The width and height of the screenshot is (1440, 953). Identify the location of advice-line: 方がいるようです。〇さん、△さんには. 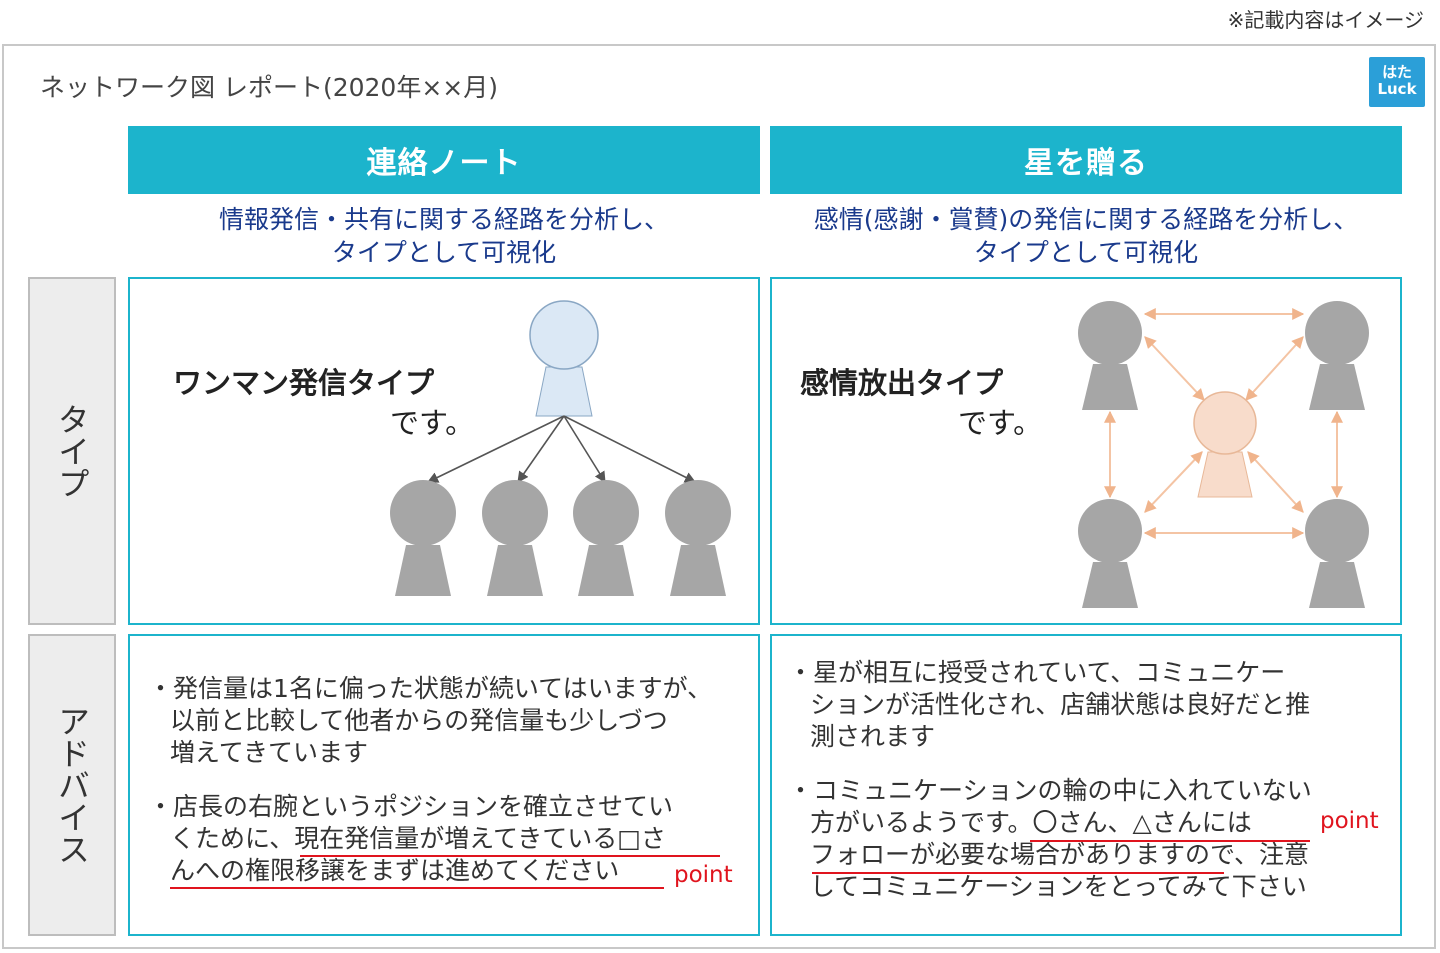
(1031, 822).